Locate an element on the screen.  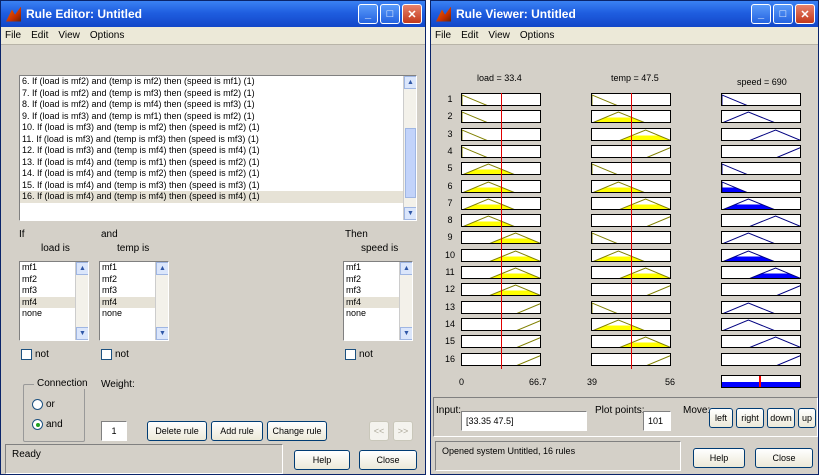
load-mf-list: mf1 mf2 mf3 mf4 none ▲ ▼ is located at coordinates (54, 301).